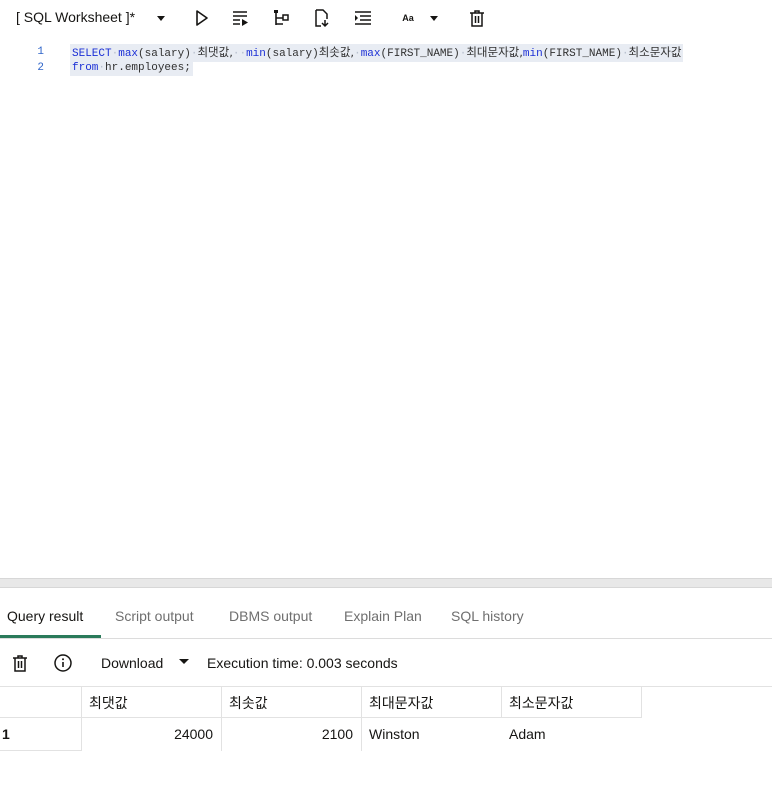 The height and width of the screenshot is (801, 772). I want to click on panel-splitter, so click(386, 583).